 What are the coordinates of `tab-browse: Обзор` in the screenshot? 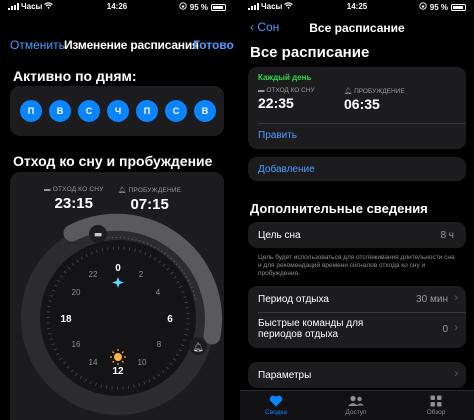 It's located at (436, 404).